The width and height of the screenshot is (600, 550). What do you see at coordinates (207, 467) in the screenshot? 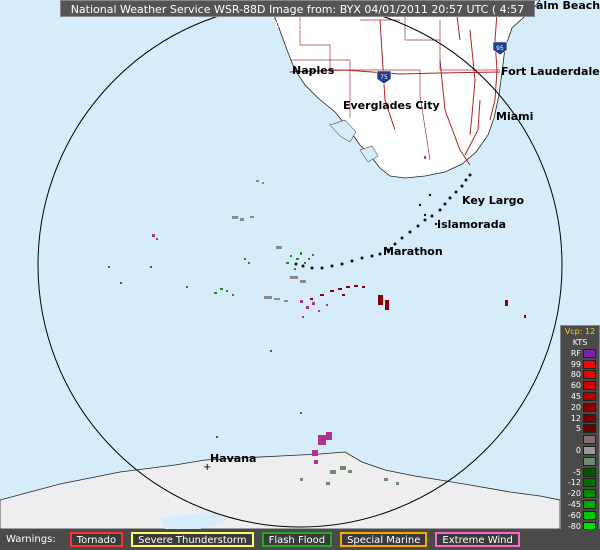
I see `havana-marker-icon: +` at bounding box center [207, 467].